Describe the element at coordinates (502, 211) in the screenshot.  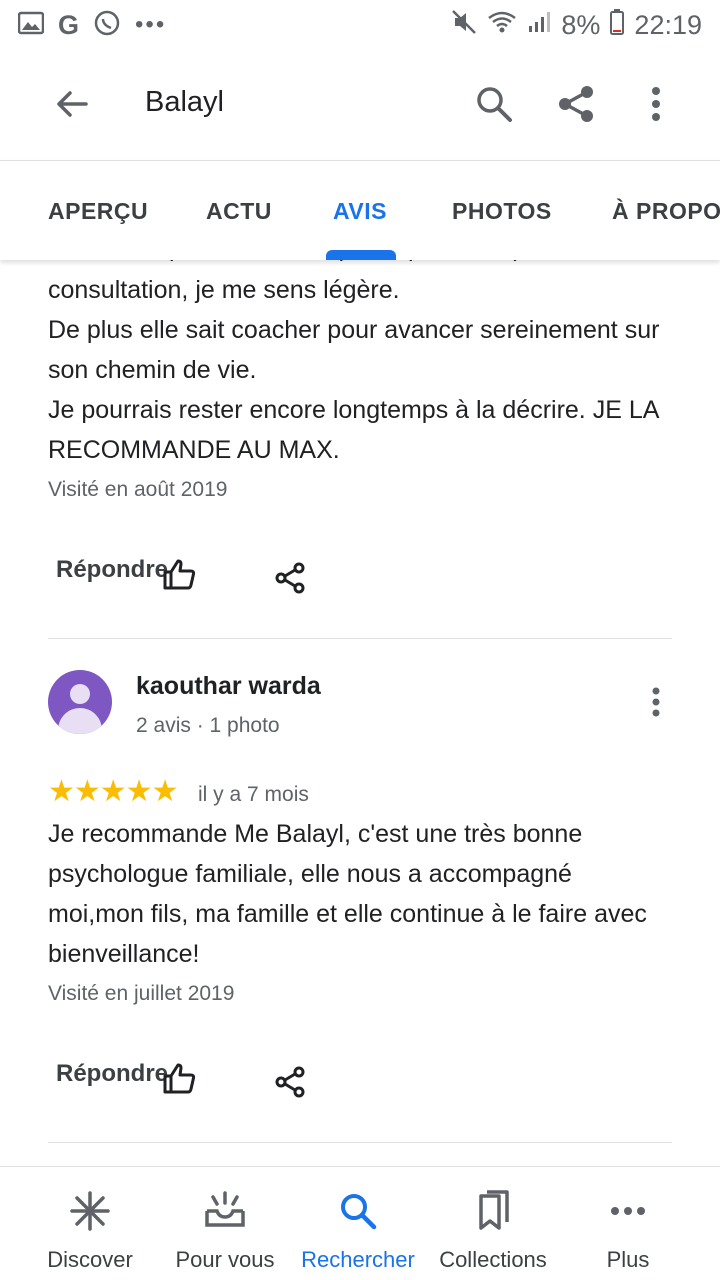
I see `tab-photos: PHOTOS` at that location.